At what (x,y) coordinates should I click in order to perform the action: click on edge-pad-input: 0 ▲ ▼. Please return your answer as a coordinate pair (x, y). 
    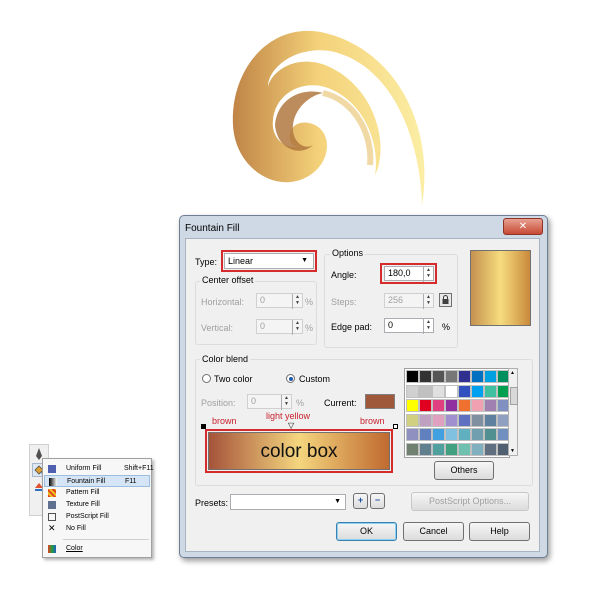
    Looking at the image, I should click on (409, 326).